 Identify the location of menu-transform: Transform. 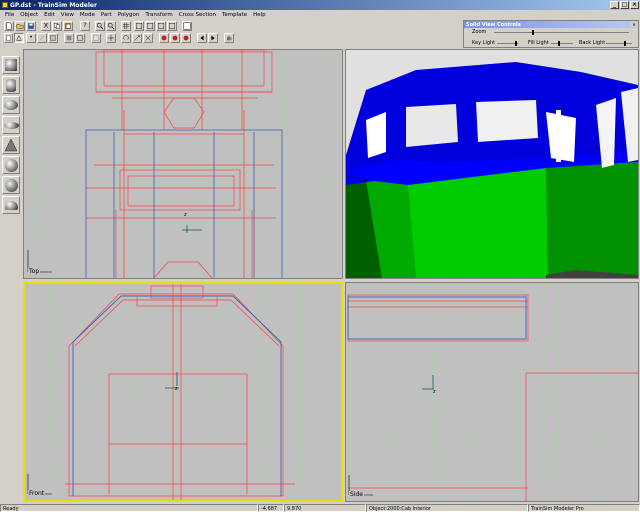
(158, 15).